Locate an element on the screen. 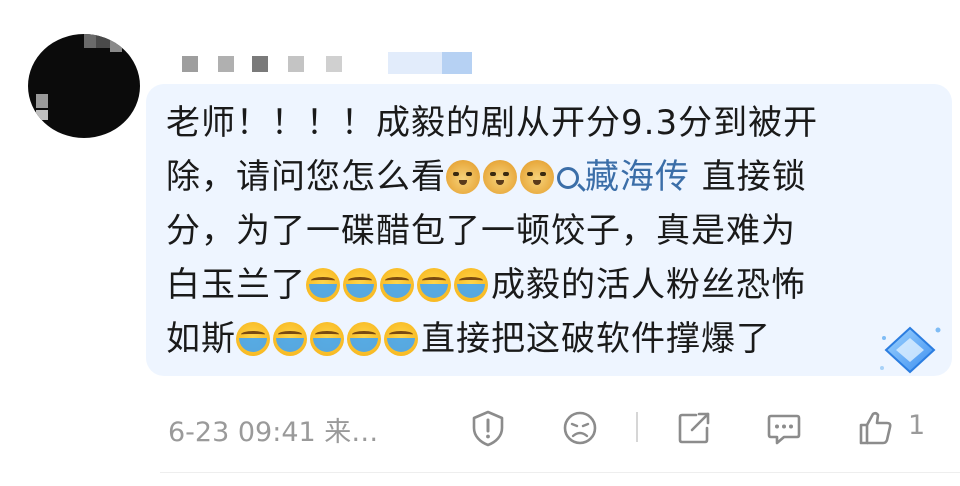 This screenshot has height=486, width=960. comment-line: 白玉兰了 成毅的活人粉丝恐怖 is located at coordinates (536, 285).